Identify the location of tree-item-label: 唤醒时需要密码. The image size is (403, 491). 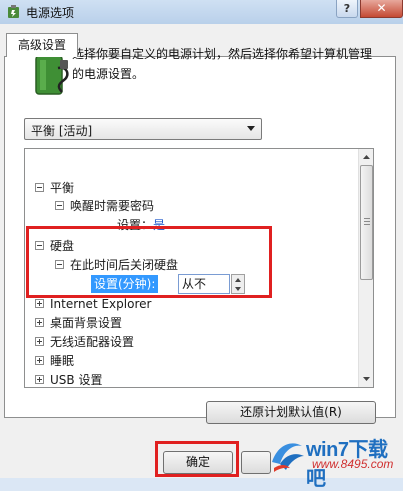
(112, 206).